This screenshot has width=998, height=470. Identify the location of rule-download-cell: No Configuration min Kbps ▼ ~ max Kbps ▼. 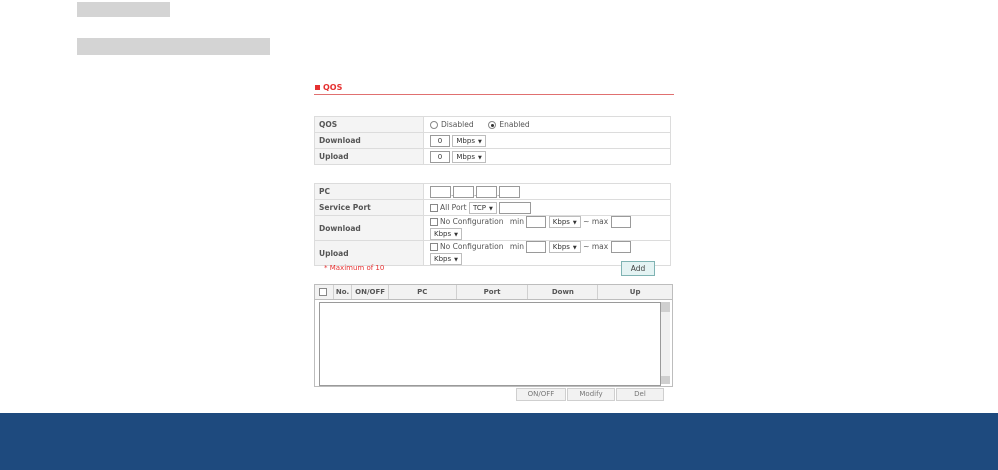
(547, 228).